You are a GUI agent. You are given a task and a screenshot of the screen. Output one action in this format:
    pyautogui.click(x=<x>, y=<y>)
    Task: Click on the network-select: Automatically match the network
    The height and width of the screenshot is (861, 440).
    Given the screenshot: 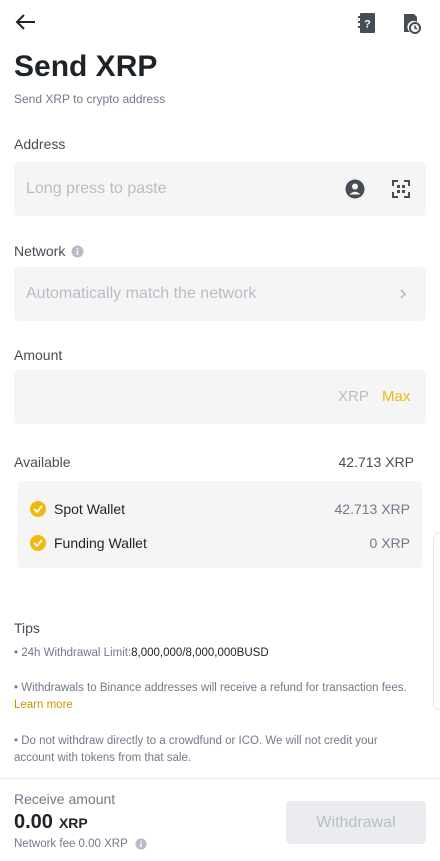 What is the action you would take?
    pyautogui.click(x=220, y=294)
    